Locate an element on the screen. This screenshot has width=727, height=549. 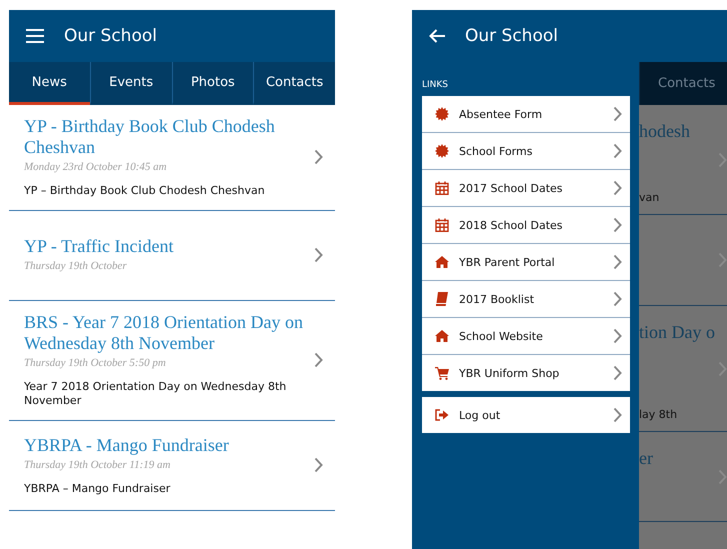
news-summary: van is located at coordinates (649, 197).